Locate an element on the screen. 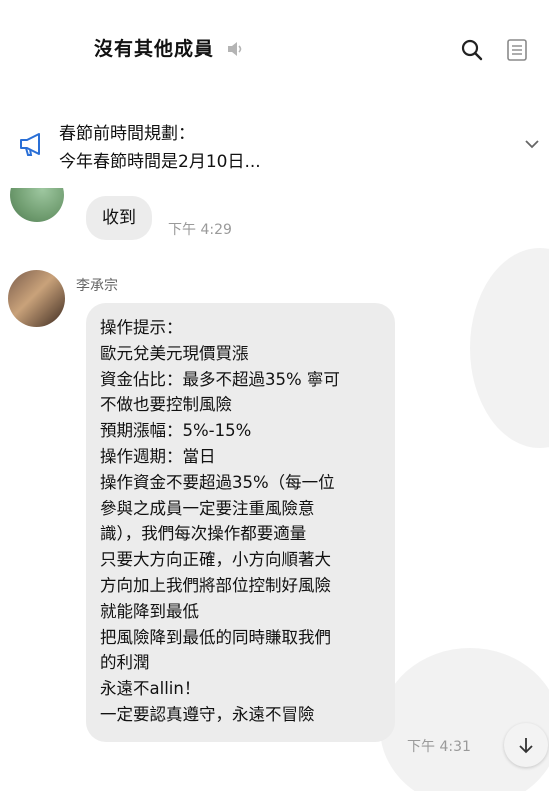 This screenshot has height=791, width=549. chat-header: 沒有其他成員 is located at coordinates (274, 50).